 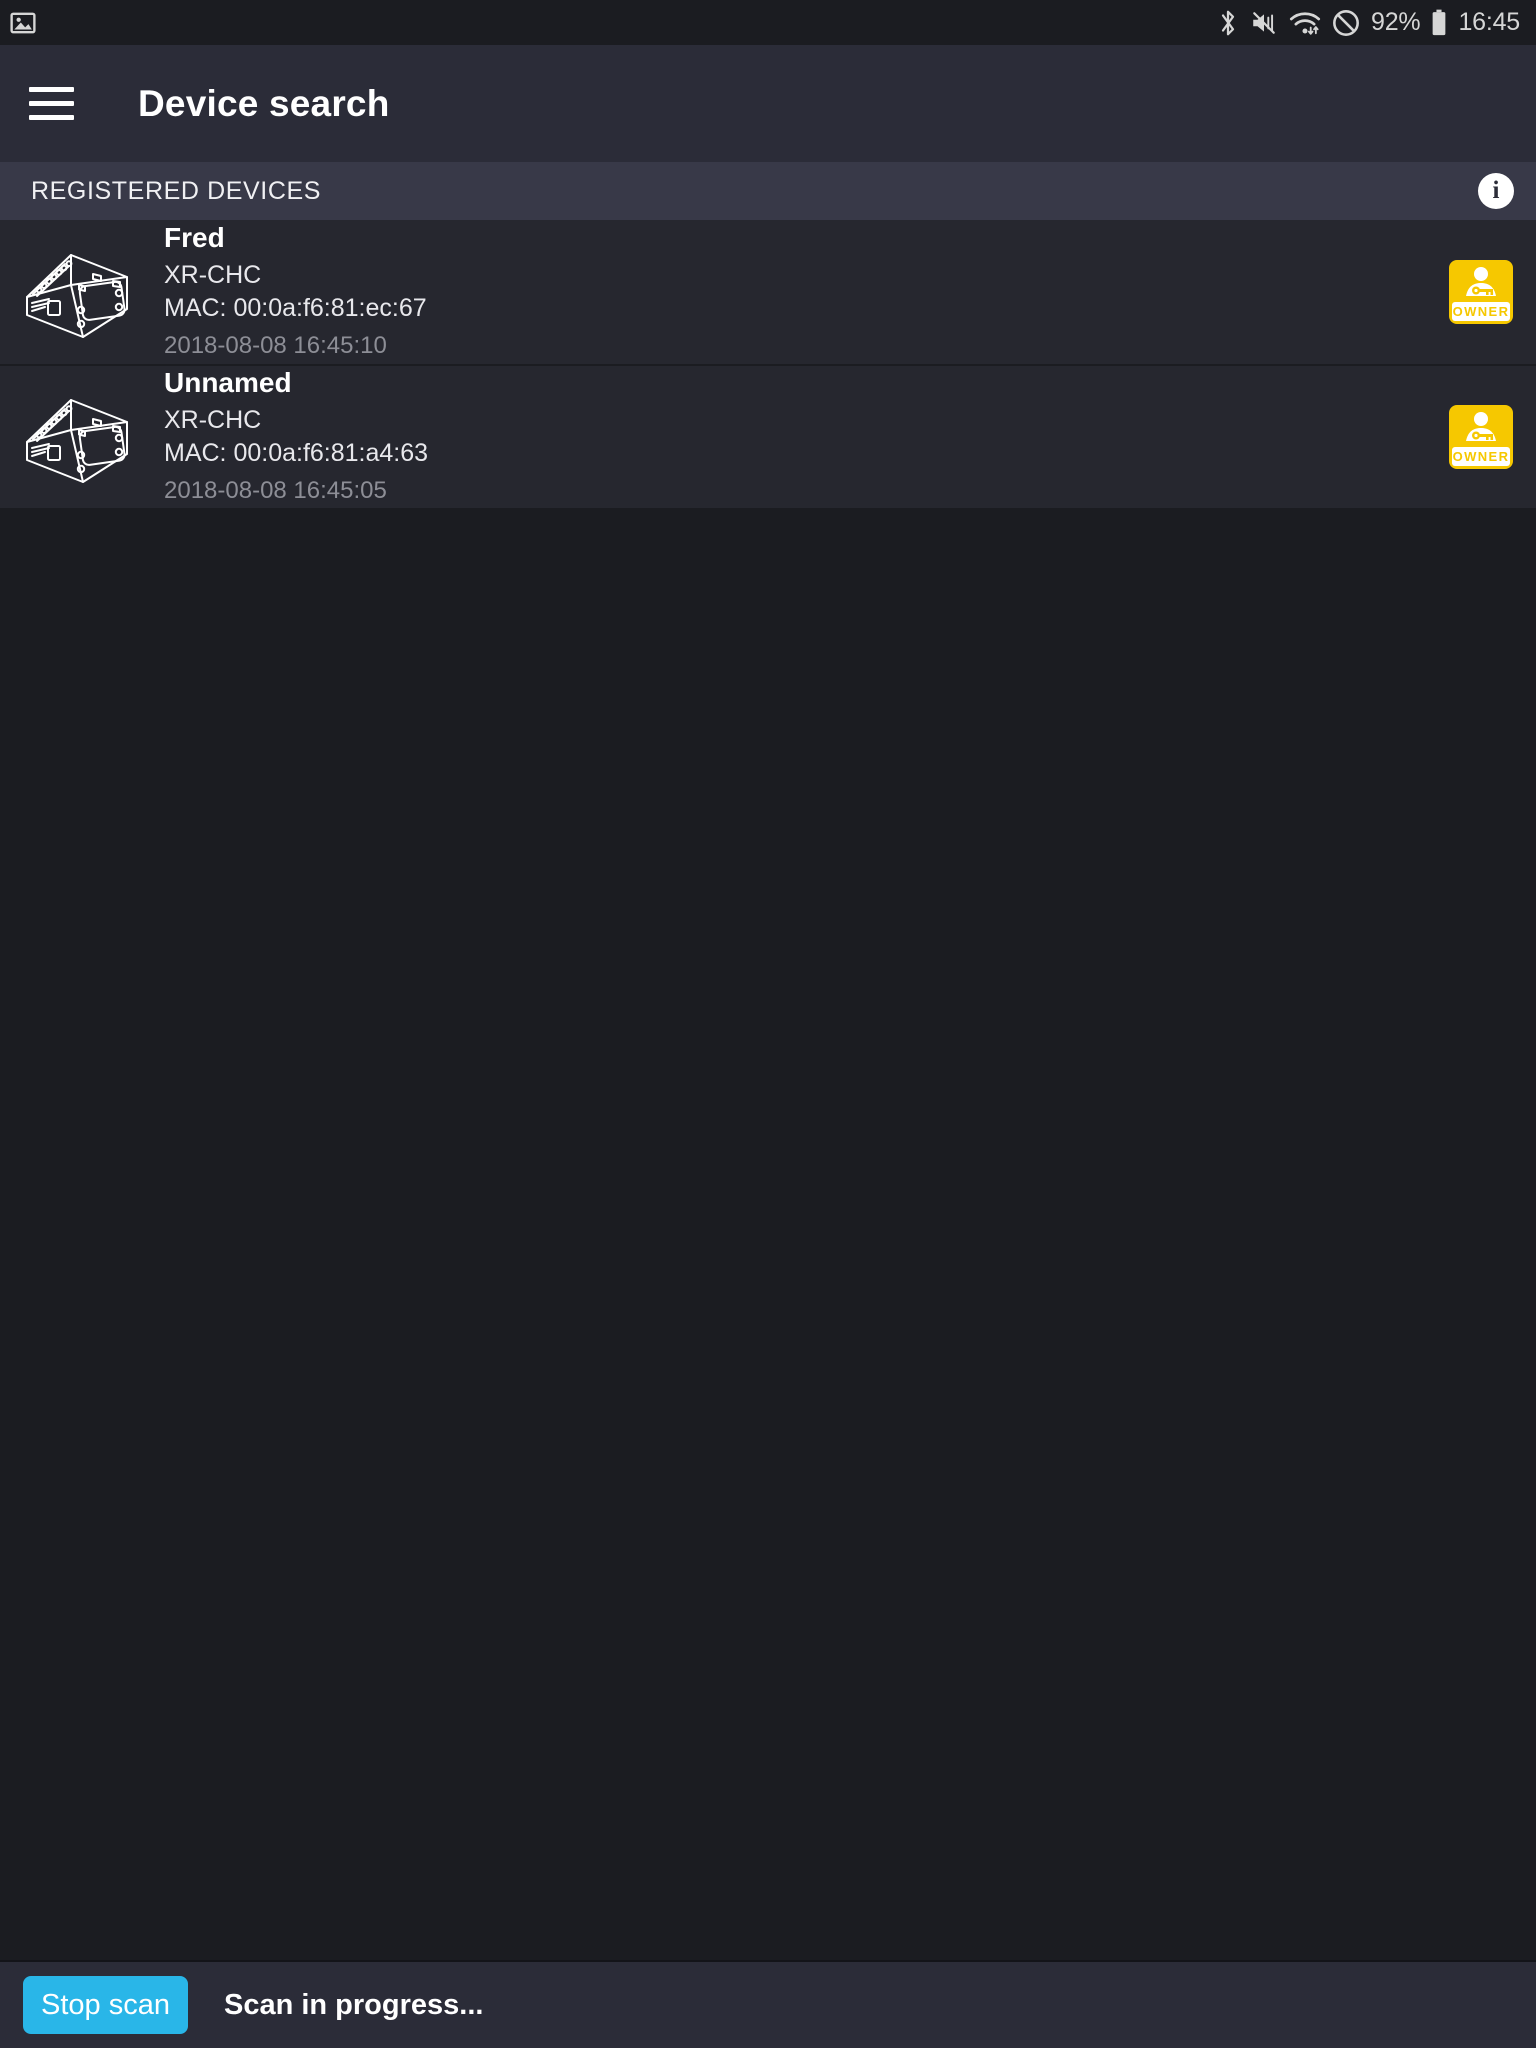 I want to click on status-bar-left, so click(x=23, y=23).